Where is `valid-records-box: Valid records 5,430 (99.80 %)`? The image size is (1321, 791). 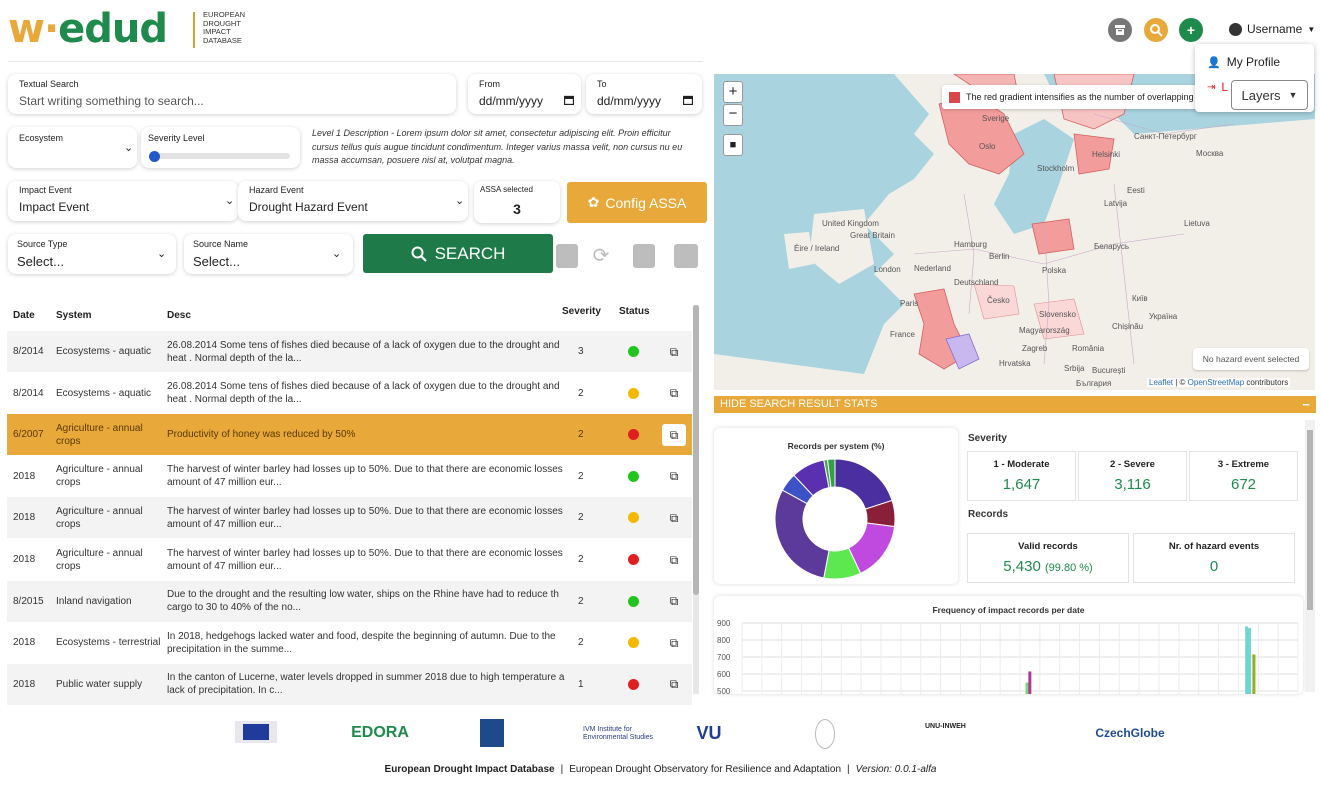 valid-records-box: Valid records 5,430 (99.80 %) is located at coordinates (1048, 558).